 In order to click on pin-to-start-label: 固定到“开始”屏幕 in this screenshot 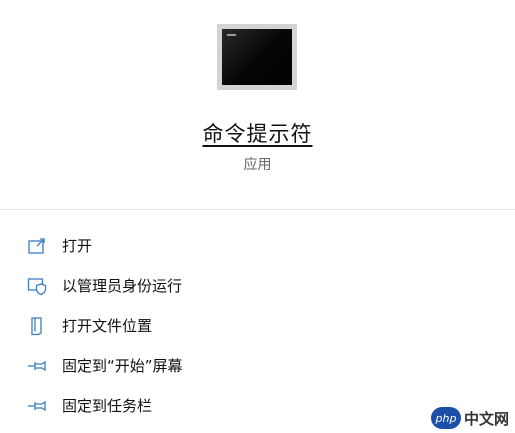, I will do `click(122, 366)`.